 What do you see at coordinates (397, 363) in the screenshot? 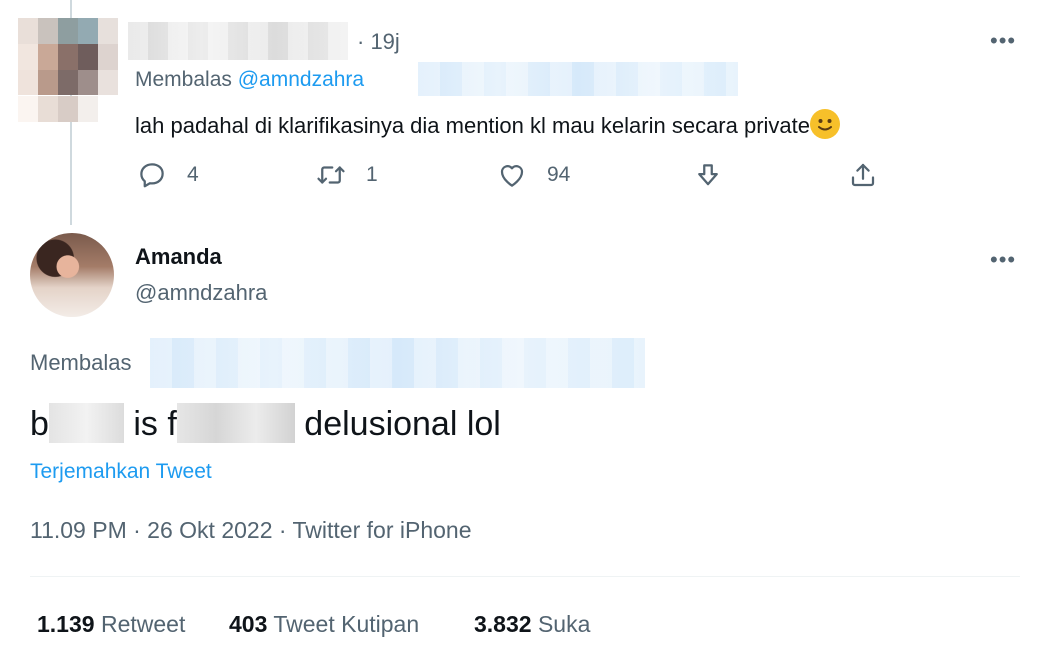
I see `main-replying-handles-blurred` at bounding box center [397, 363].